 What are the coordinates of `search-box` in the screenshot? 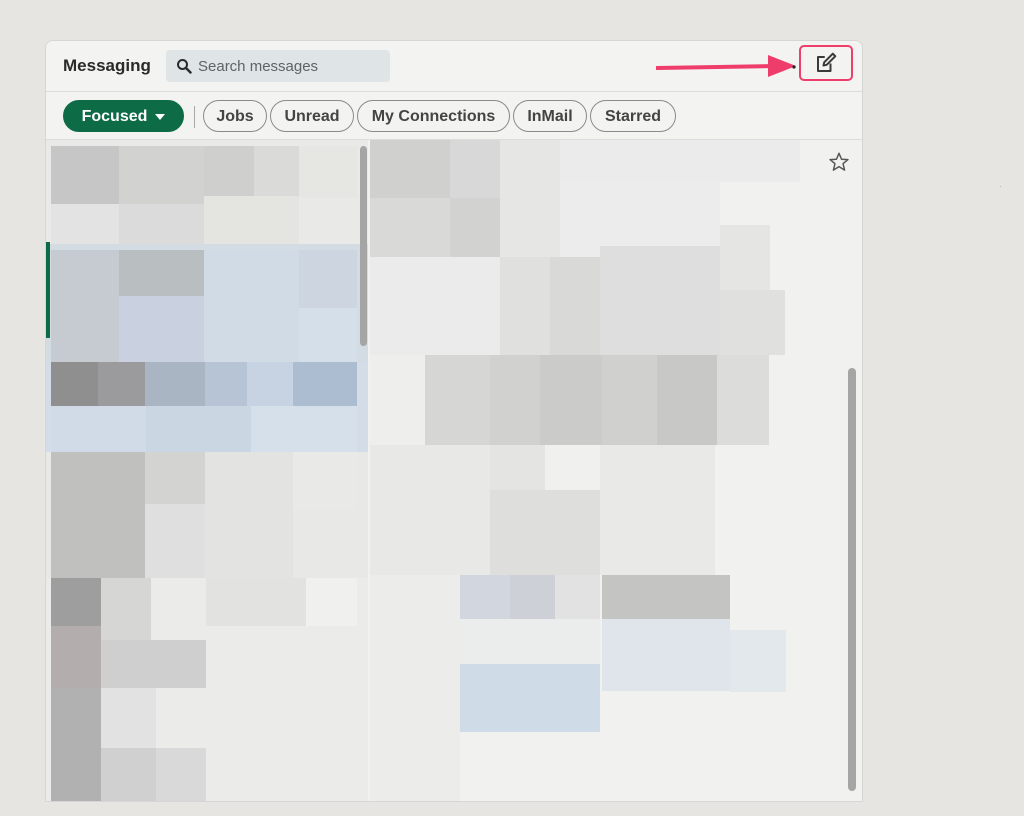 It's located at (278, 66).